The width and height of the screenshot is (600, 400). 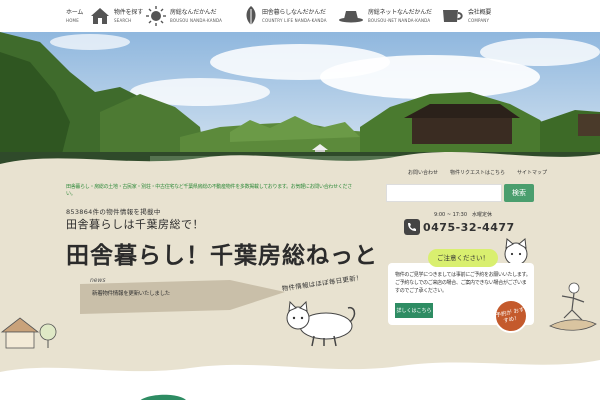 What do you see at coordinates (423, 172) in the screenshot?
I see `link-contact: お問い合わせ` at bounding box center [423, 172].